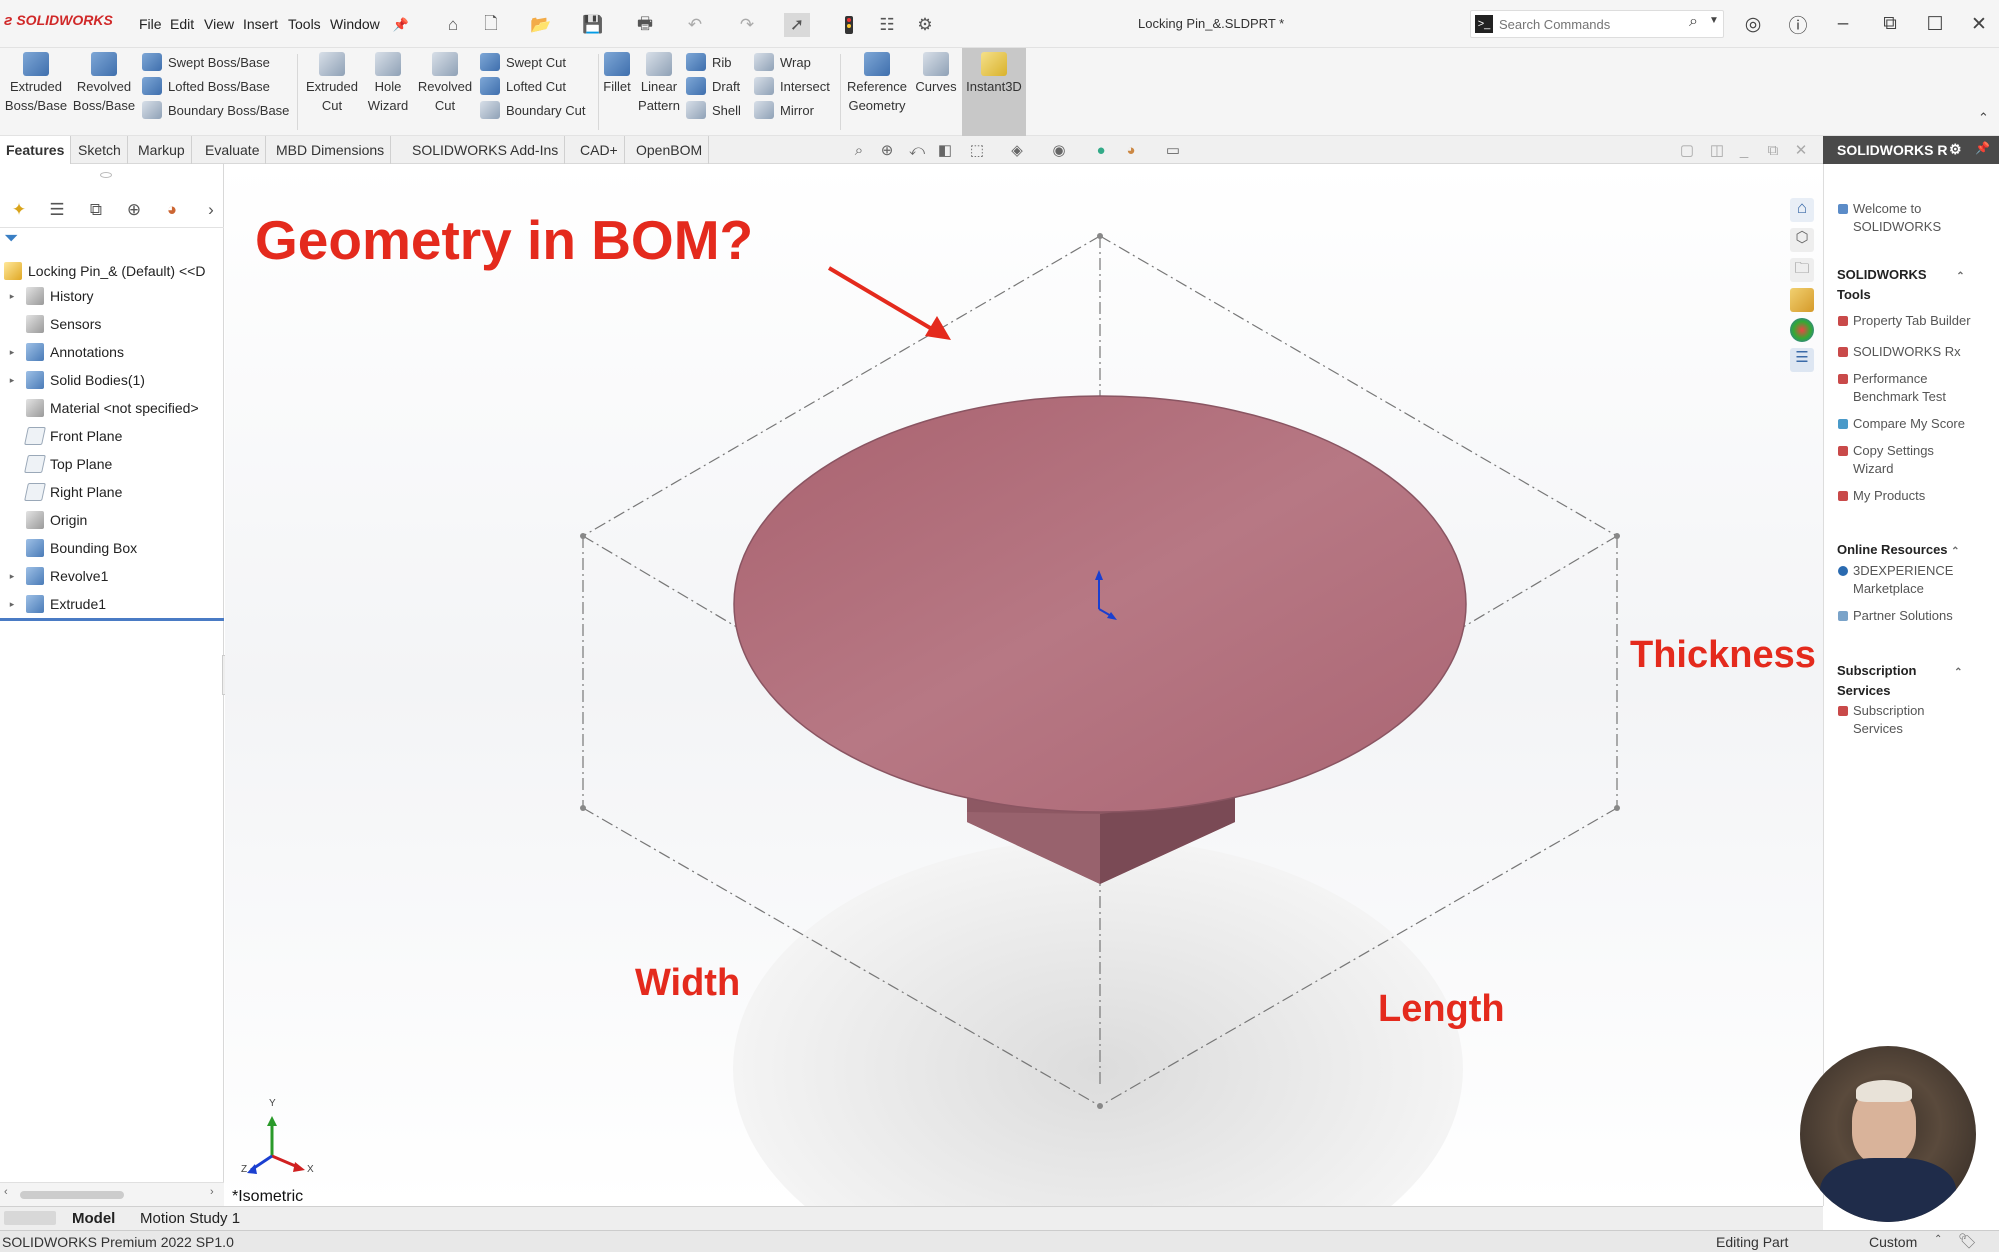 The width and height of the screenshot is (1999, 1252). What do you see at coordinates (1773, 150) in the screenshot?
I see `viewport-restore-icon: ⧉` at bounding box center [1773, 150].